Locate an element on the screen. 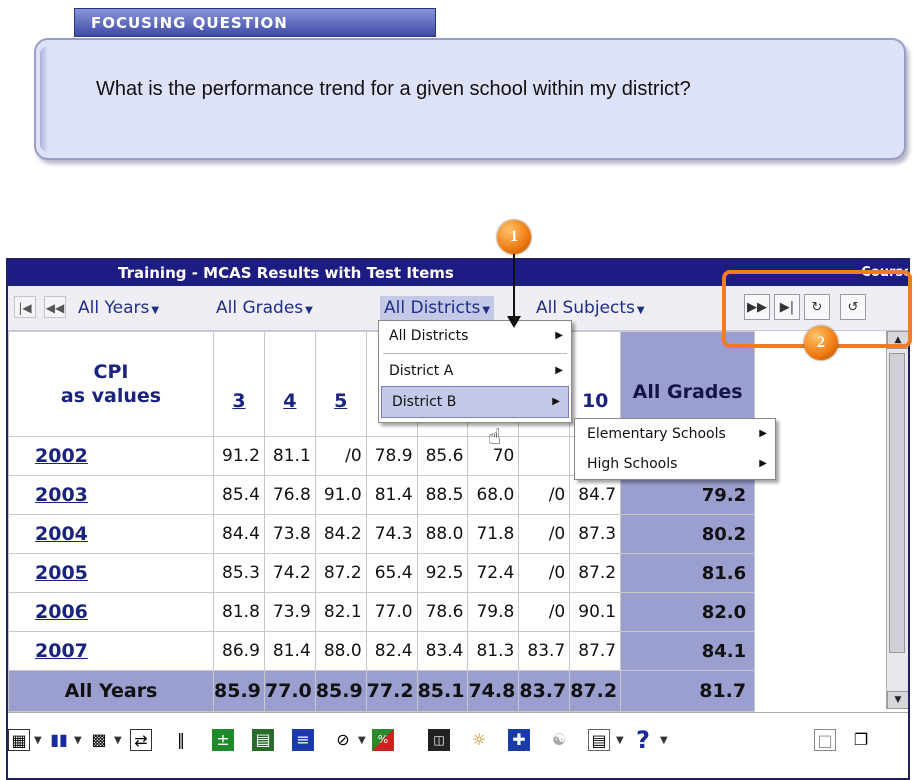 Image resolution: width=913 pixels, height=780 pixels. filter-years-label: All Years is located at coordinates (114, 308).